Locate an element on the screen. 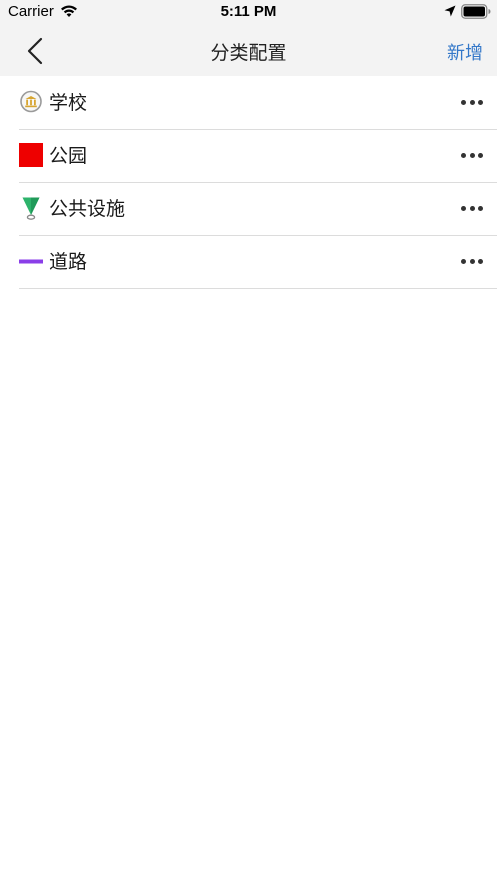 This screenshot has width=497, height=883. list-item-label: 公共设施 is located at coordinates (87, 209).